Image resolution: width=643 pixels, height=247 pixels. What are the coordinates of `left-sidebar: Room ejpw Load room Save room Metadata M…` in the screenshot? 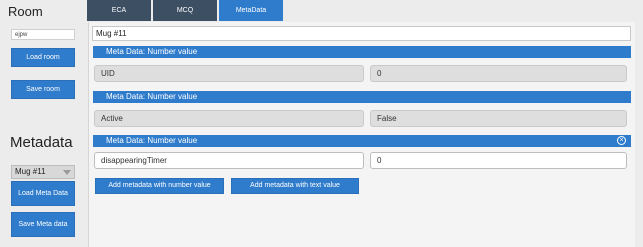 It's located at (43, 123).